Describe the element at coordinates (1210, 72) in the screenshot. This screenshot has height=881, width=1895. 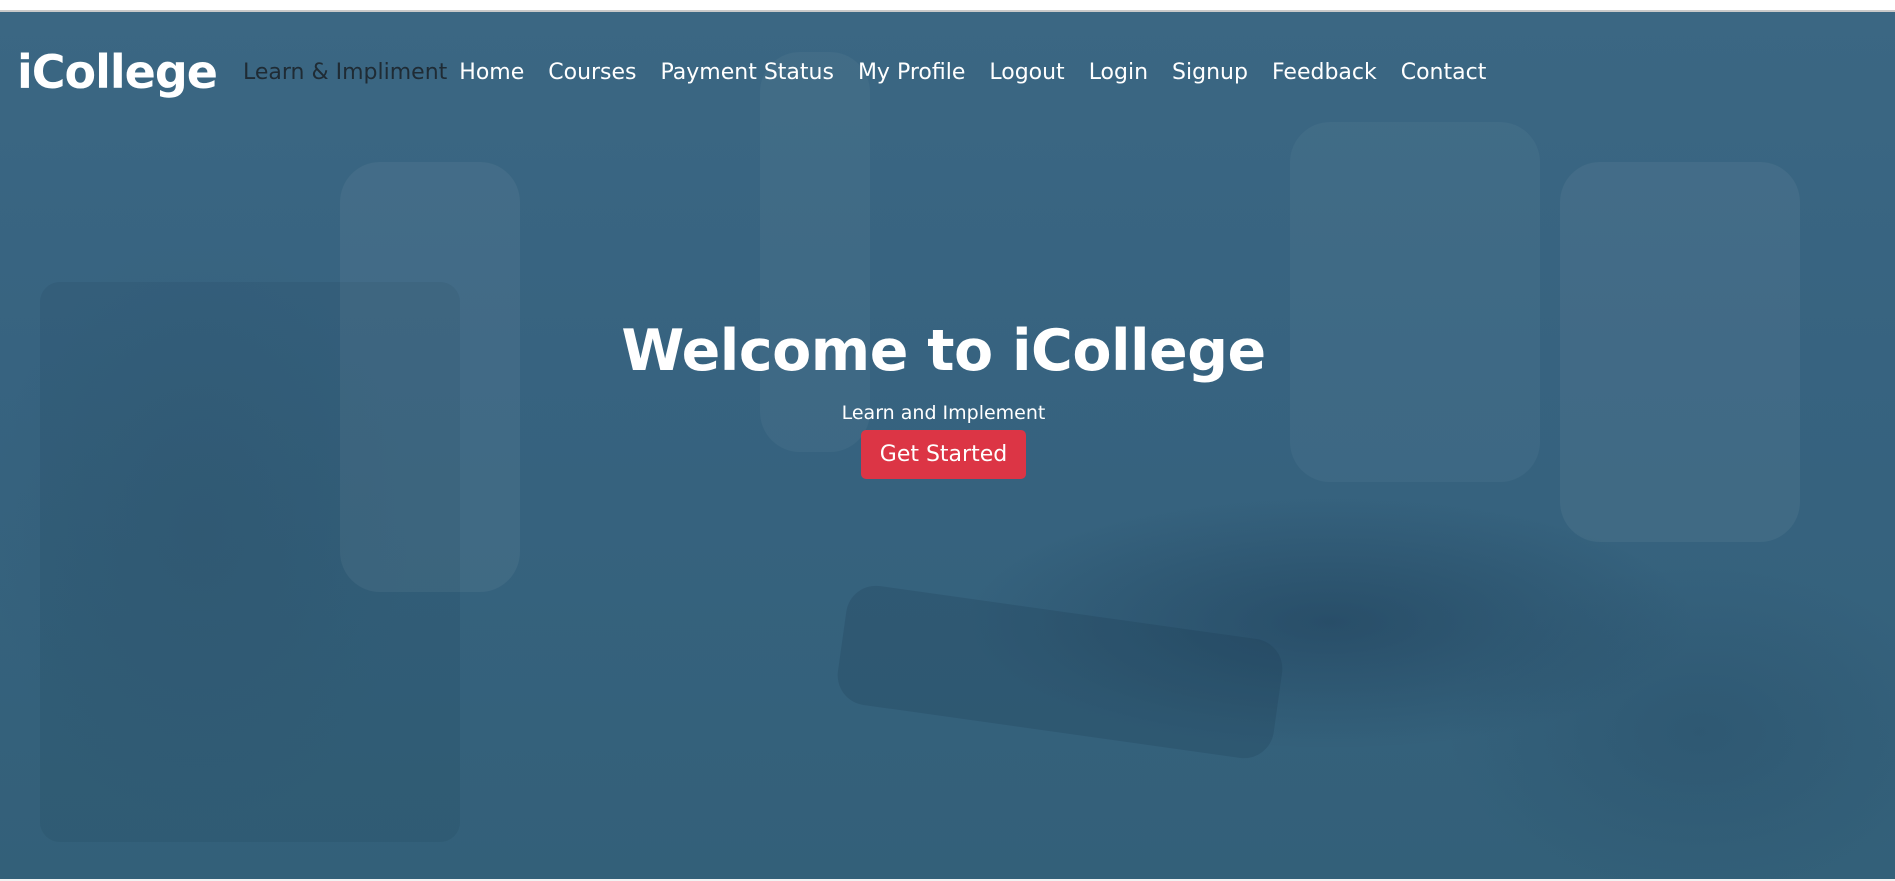
I see `nav-link-signup: Signup` at that location.